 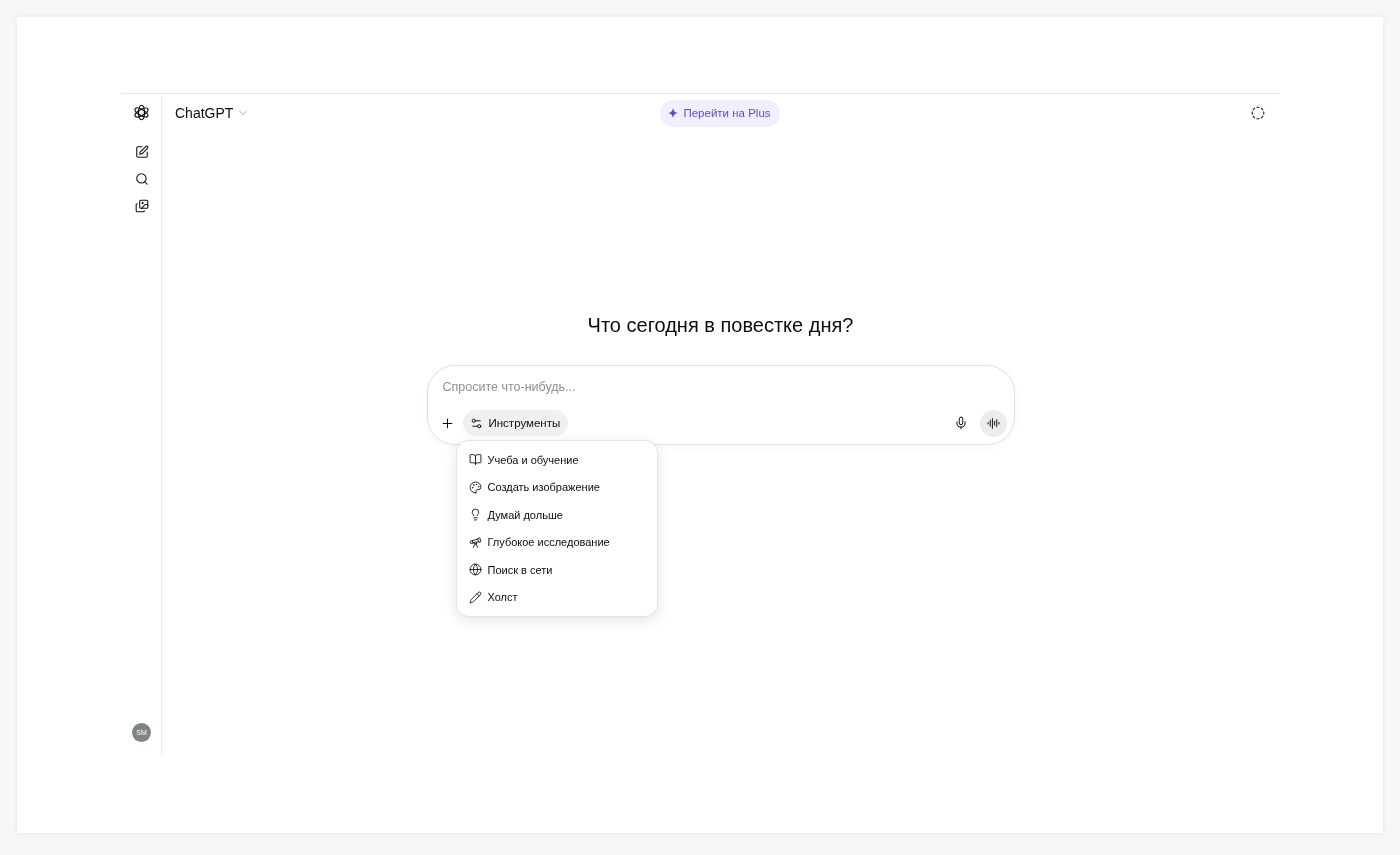 I want to click on telescope-icon, so click(x=475, y=542).